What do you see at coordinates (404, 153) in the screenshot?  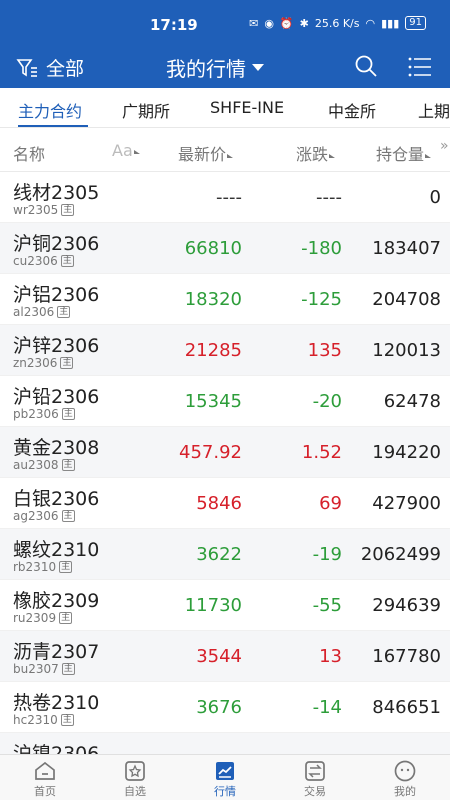 I see `col-open-interest: 持仓量` at bounding box center [404, 153].